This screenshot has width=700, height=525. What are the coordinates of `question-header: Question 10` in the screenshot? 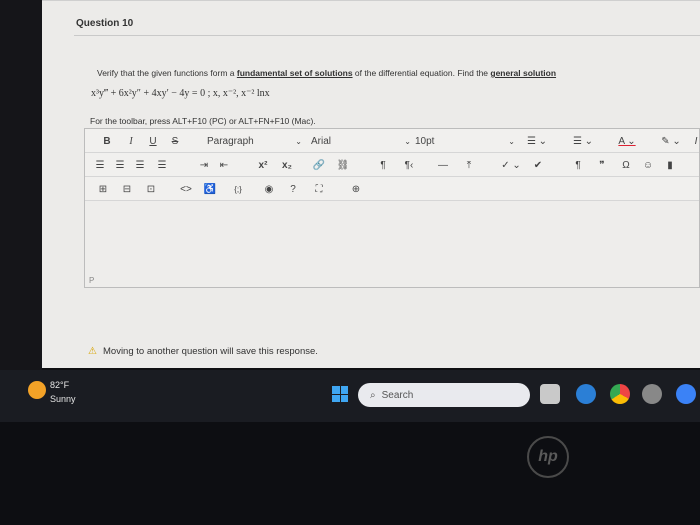 It's located at (387, 24).